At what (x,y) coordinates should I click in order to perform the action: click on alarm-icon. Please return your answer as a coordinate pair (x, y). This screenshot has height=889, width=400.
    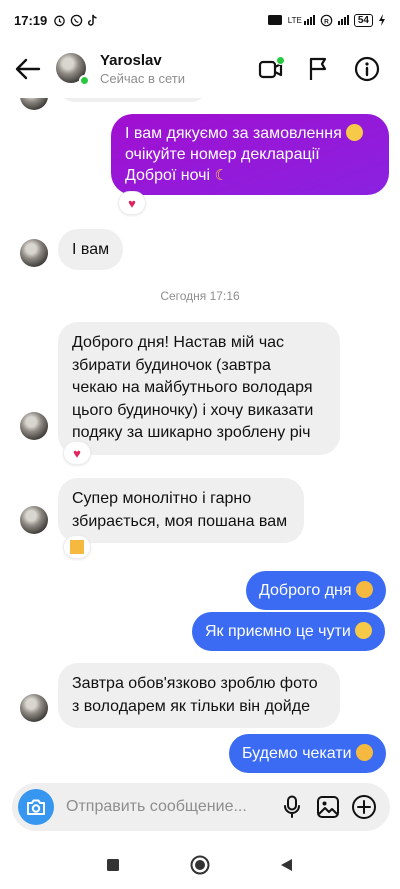
    Looking at the image, I should click on (60, 20).